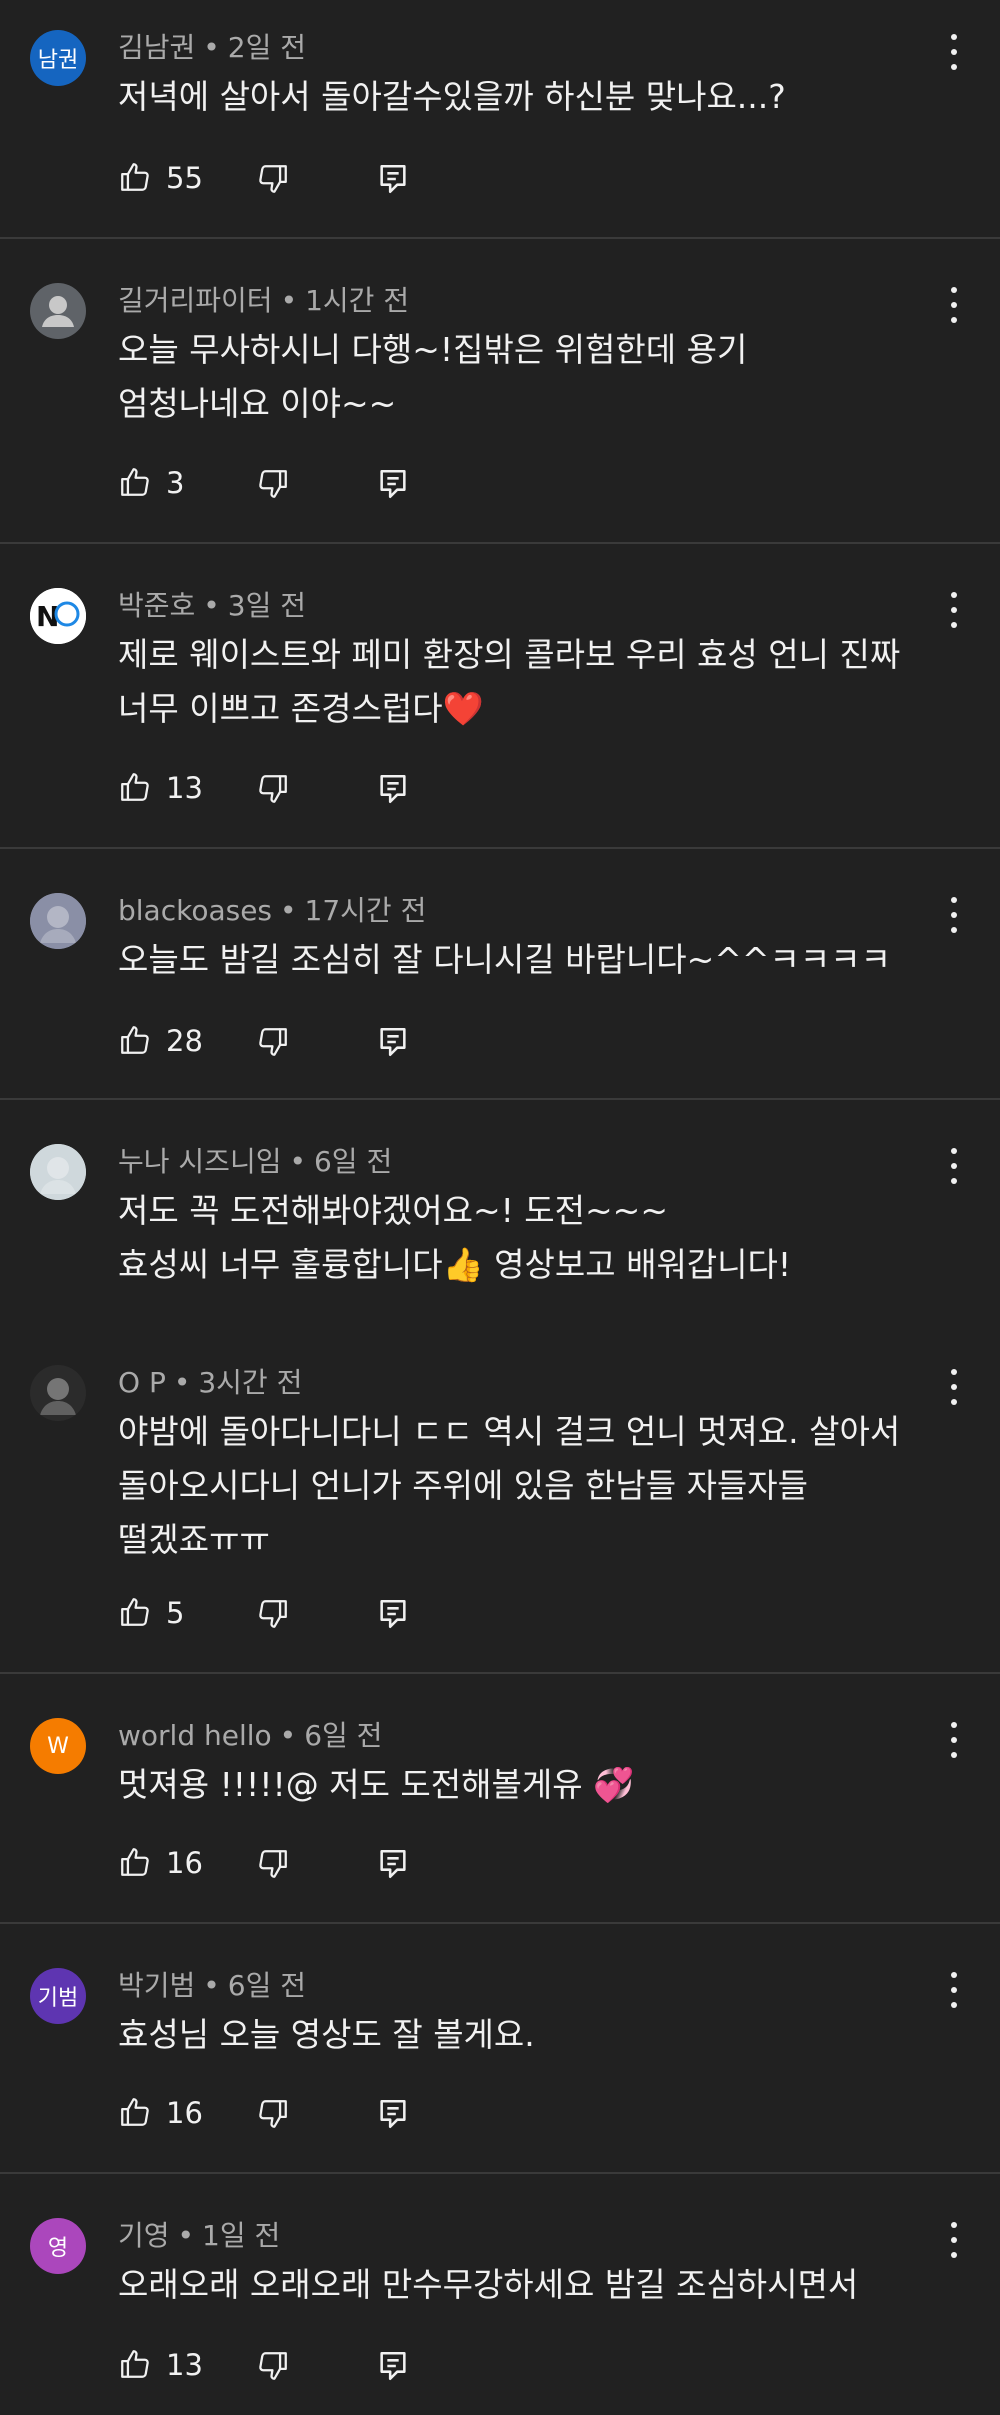  What do you see at coordinates (195, 910) in the screenshot?
I see `author-name: blackoases` at bounding box center [195, 910].